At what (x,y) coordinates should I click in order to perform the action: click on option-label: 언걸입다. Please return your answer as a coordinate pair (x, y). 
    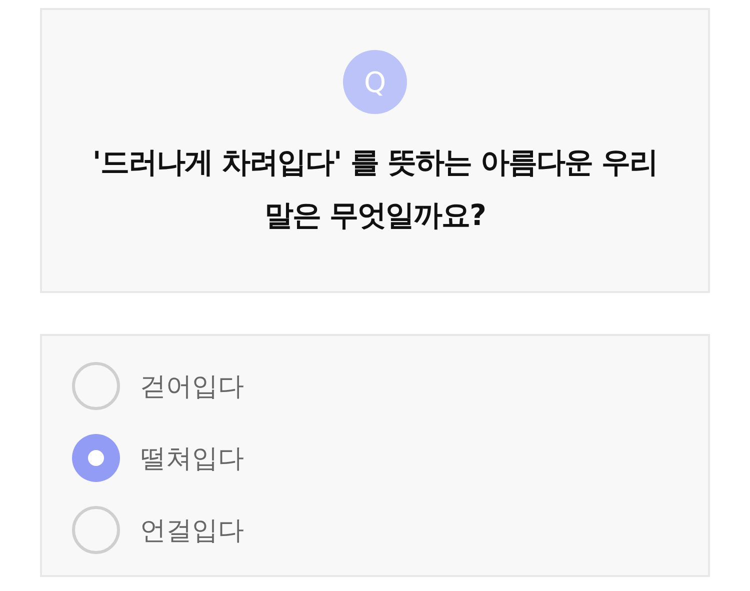
    Looking at the image, I should click on (192, 530).